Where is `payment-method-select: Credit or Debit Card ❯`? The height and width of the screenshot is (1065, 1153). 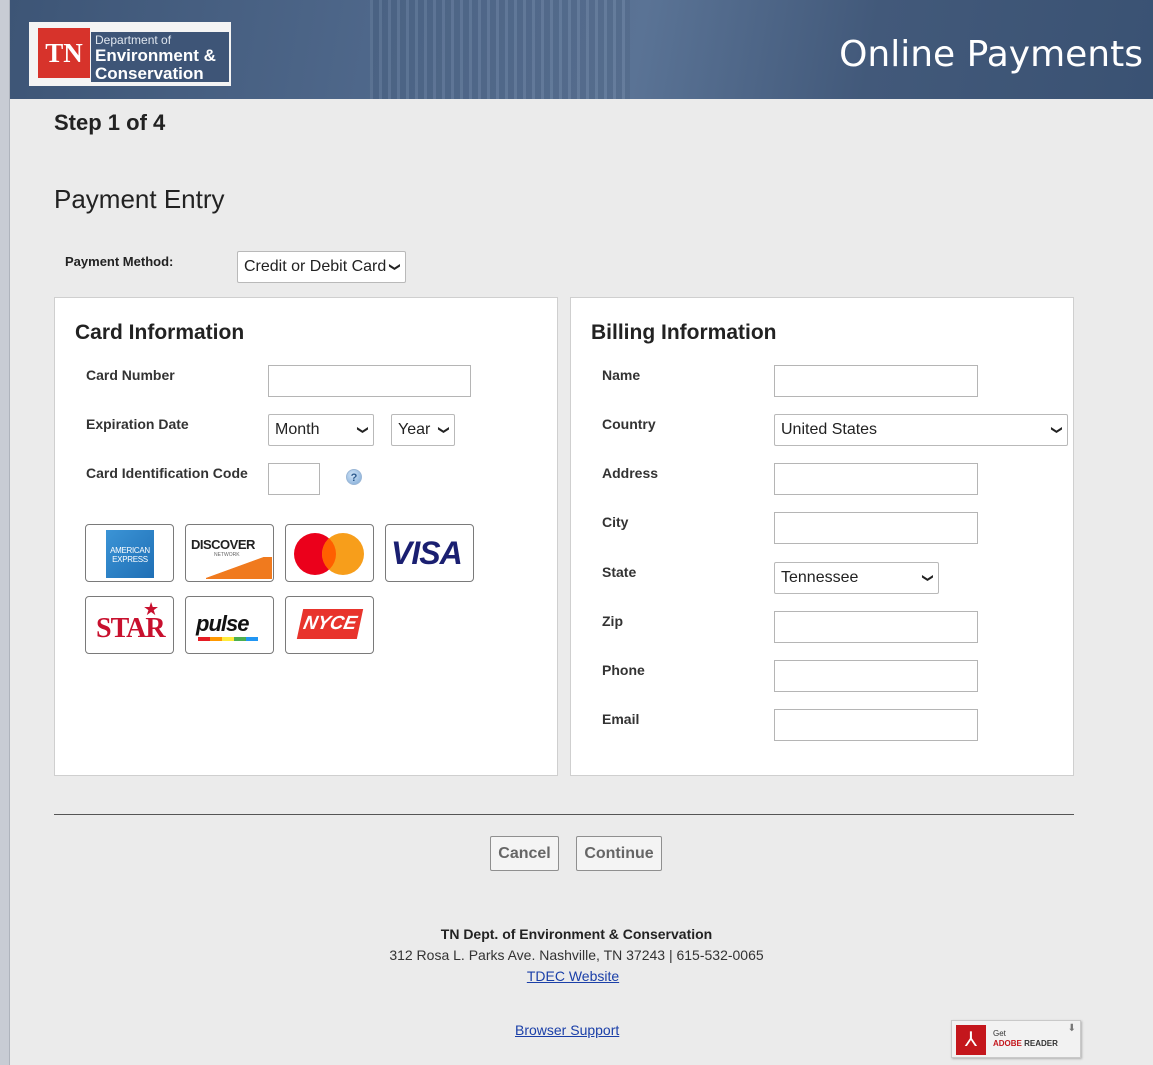
payment-method-select: Credit or Debit Card ❯ is located at coordinates (321, 267).